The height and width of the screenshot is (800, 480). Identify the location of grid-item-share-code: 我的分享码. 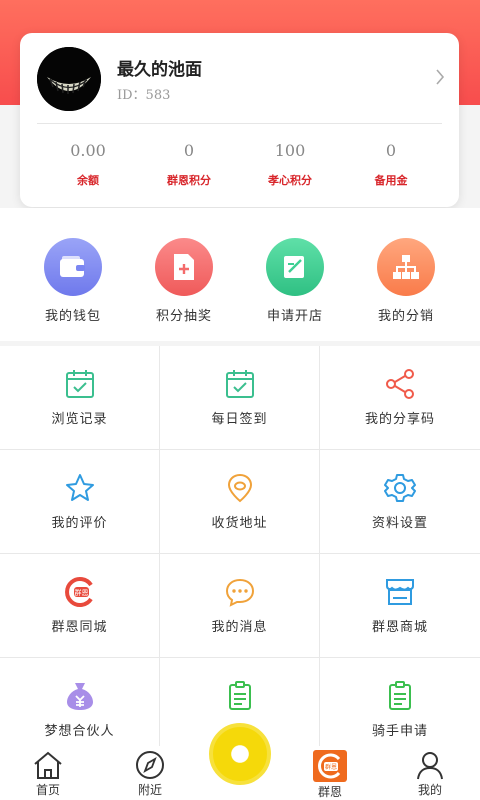
(400, 397).